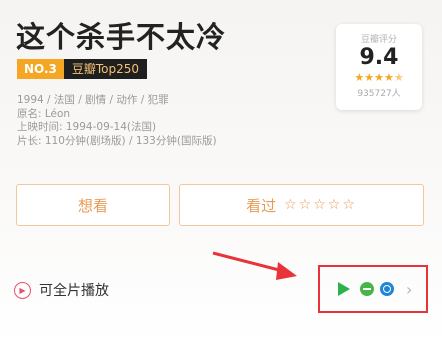 Image resolution: width=442 pixels, height=346 pixels. I want to click on arrow-head, so click(286, 271).